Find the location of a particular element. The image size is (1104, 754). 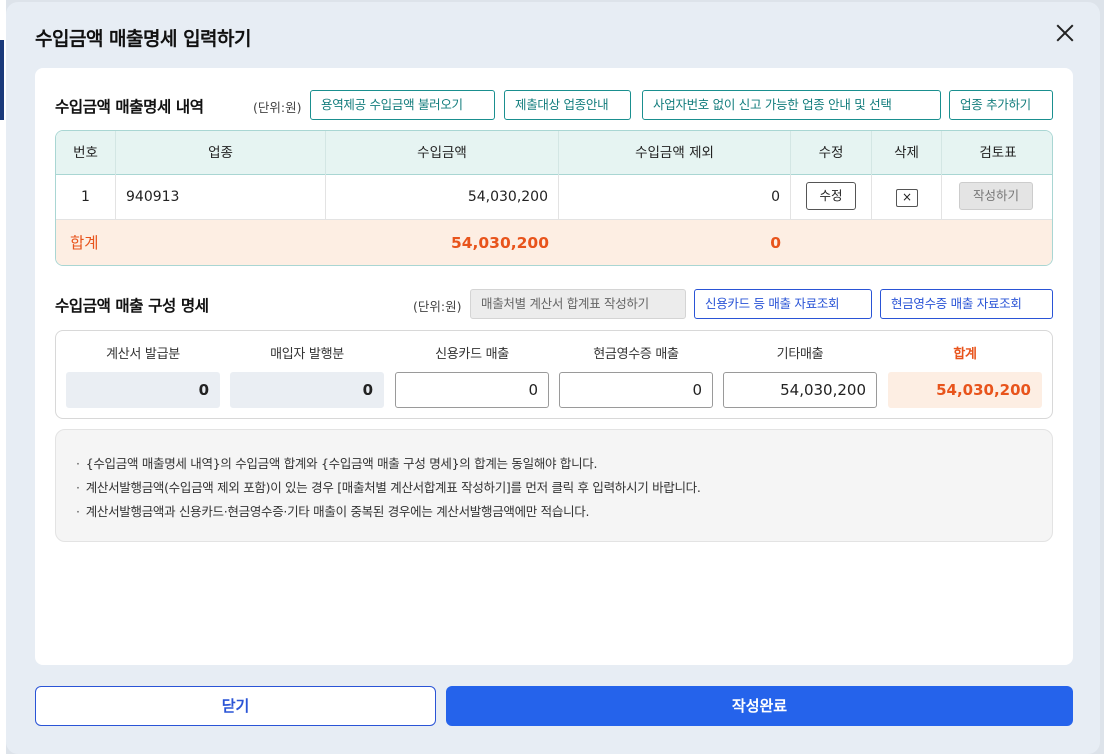

cash-receipt-sales-lookup-button: 현금영수증 매출 자료조회 is located at coordinates (966, 304).